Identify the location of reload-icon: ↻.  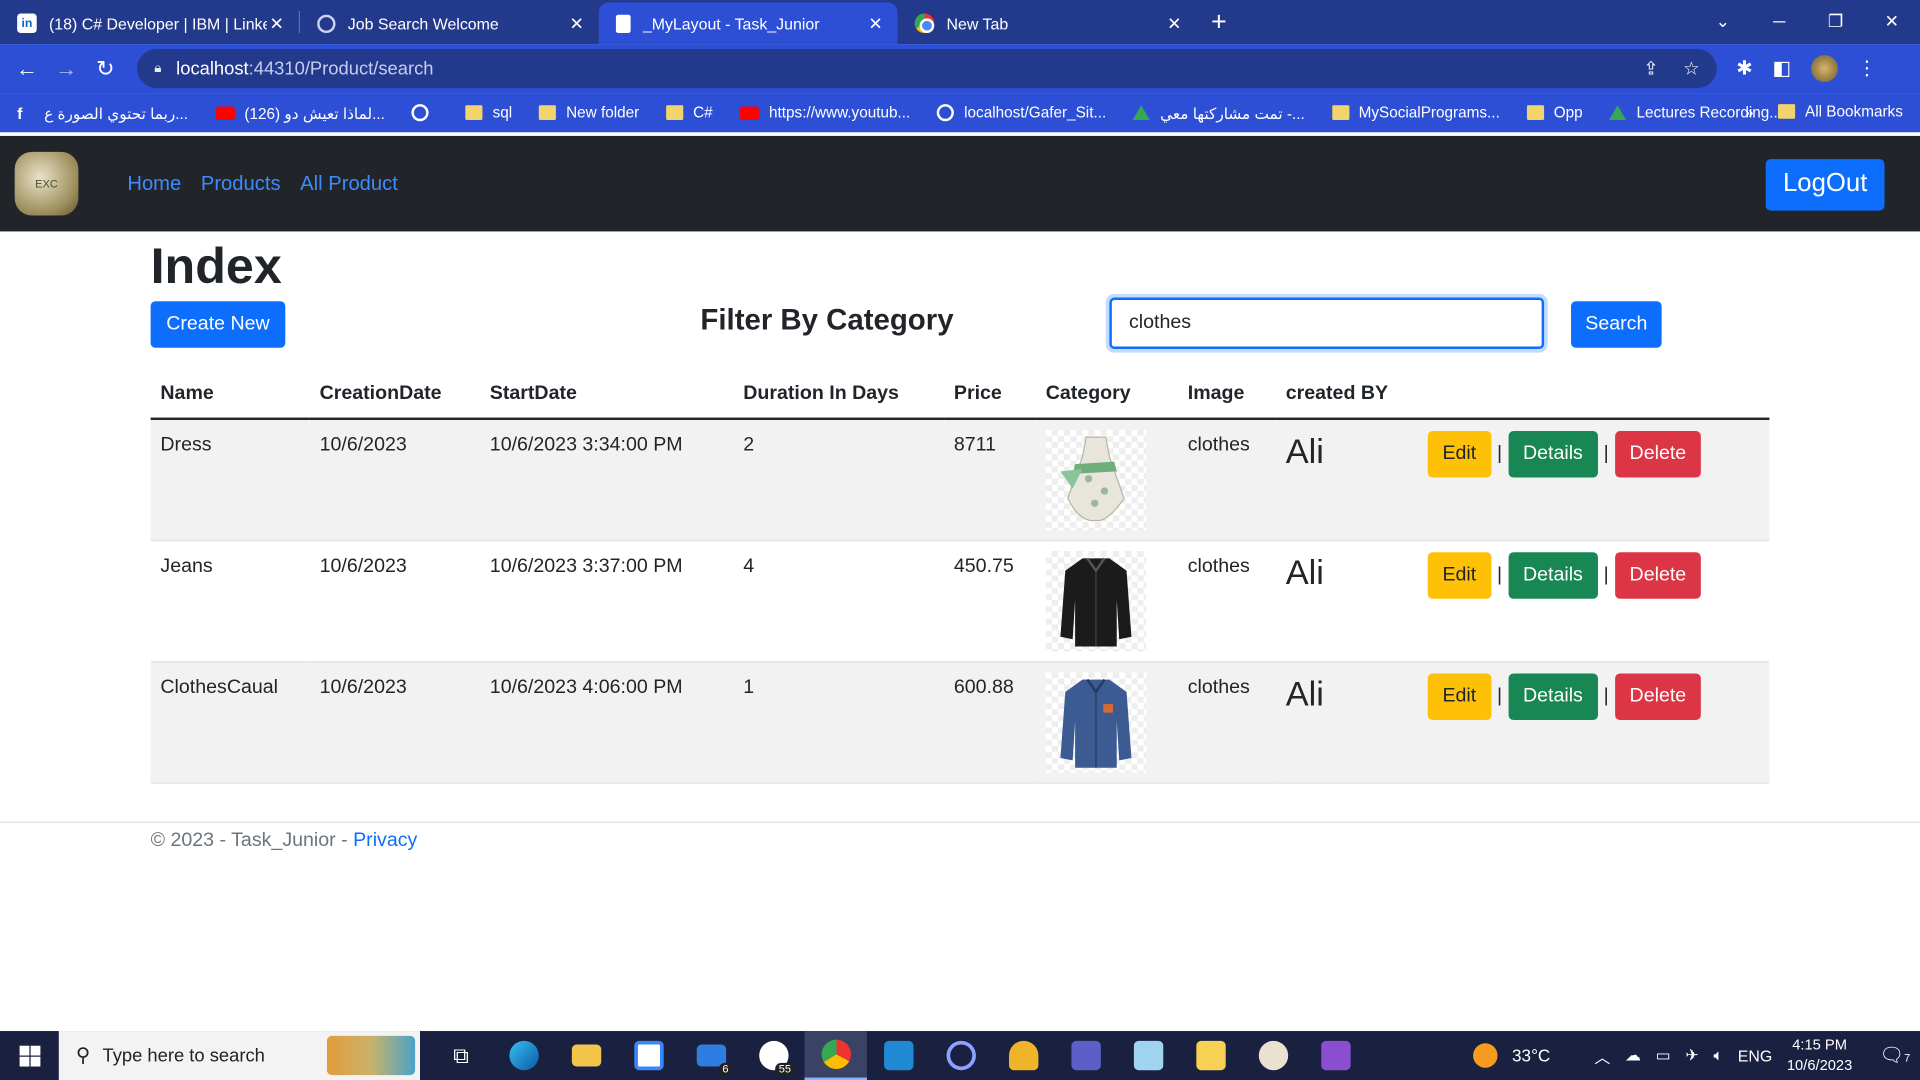
(105, 69).